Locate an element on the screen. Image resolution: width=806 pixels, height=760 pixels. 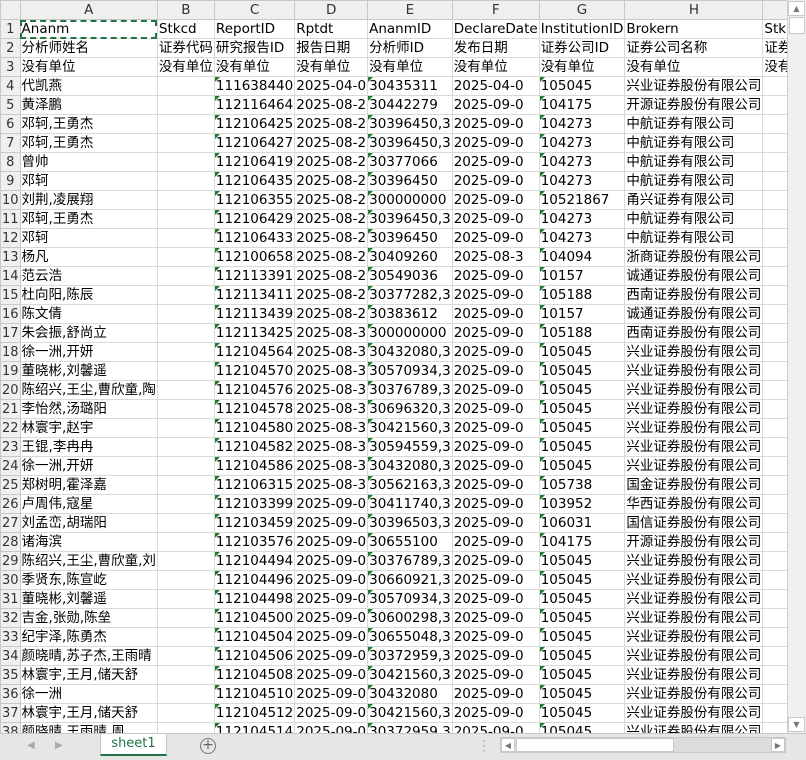
cell-F11: 2025-09-0 is located at coordinates (495, 219).